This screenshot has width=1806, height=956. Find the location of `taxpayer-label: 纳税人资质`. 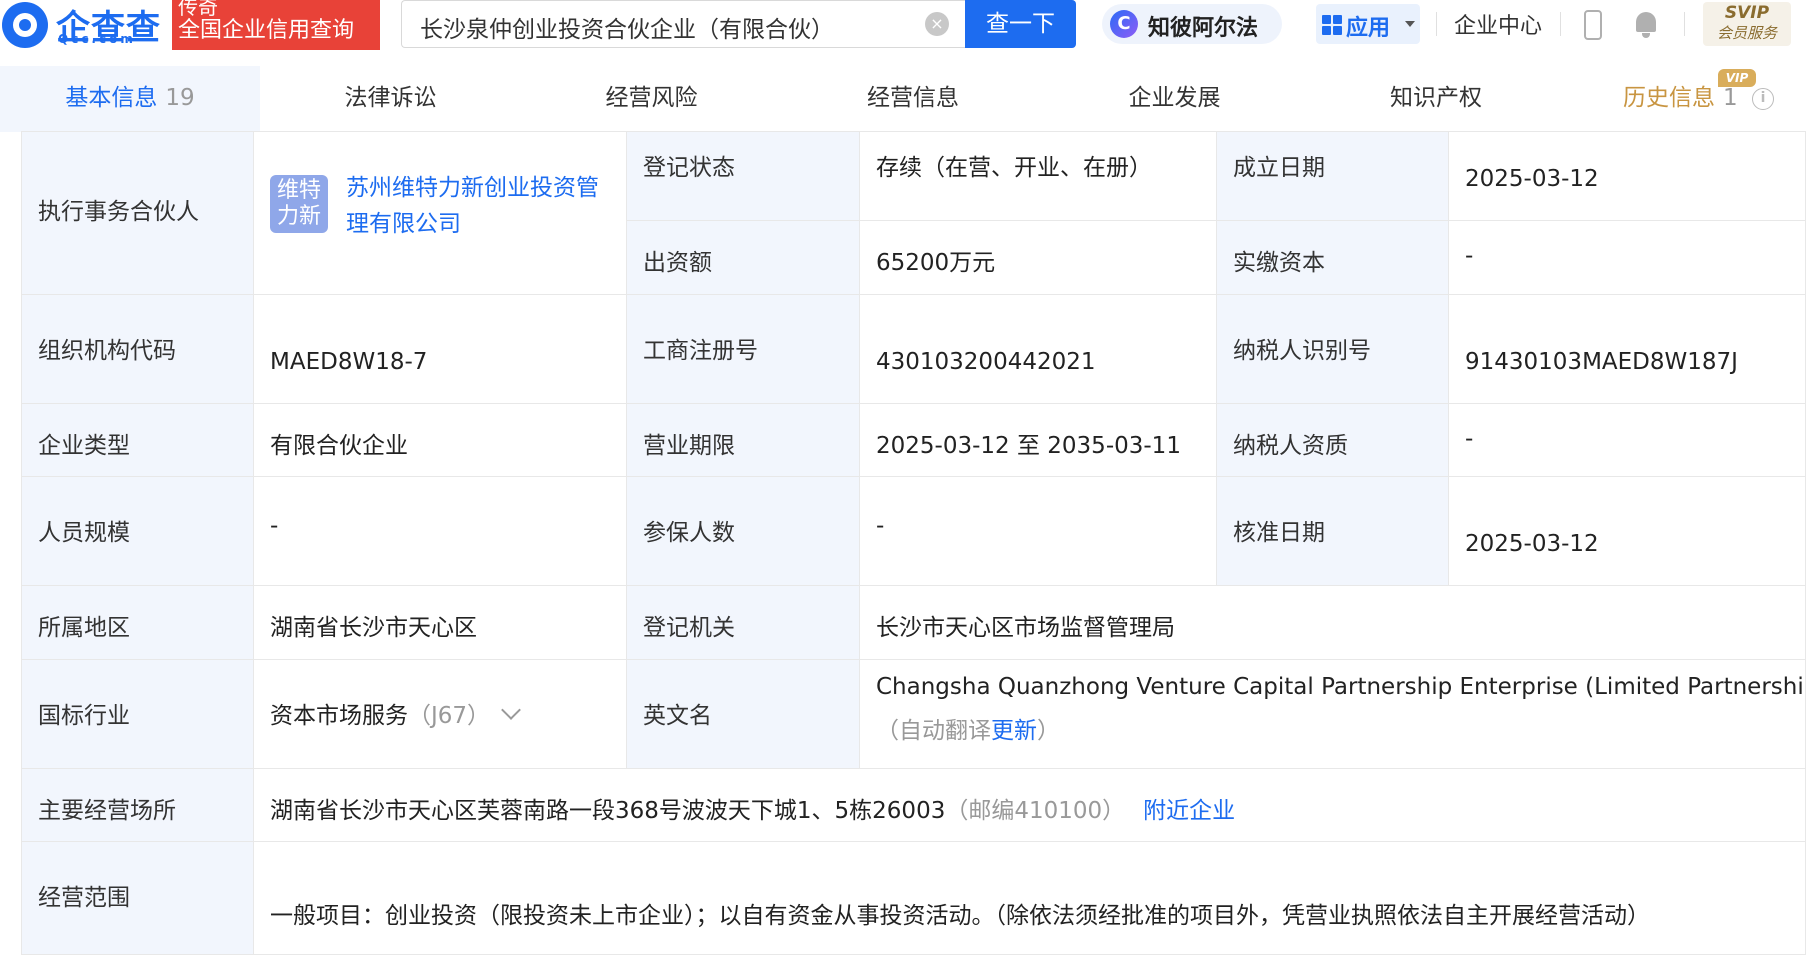

taxpayer-label: 纳税人资质 is located at coordinates (1290, 446).